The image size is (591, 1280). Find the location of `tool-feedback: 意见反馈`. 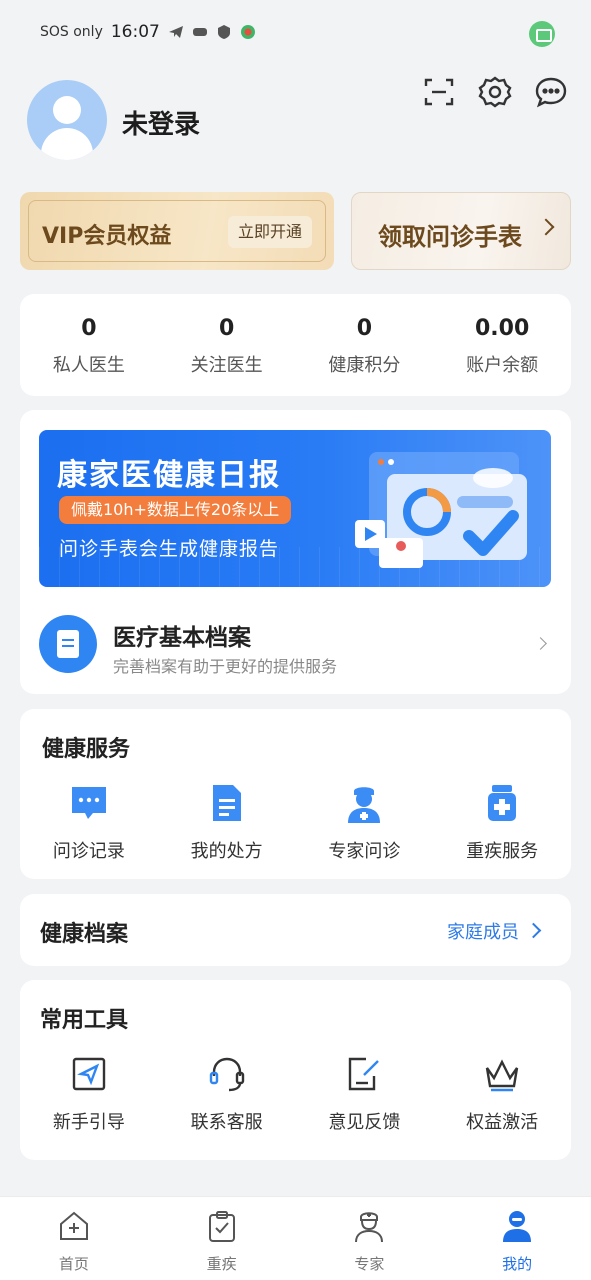

tool-feedback: 意见反馈 is located at coordinates (365, 1094).